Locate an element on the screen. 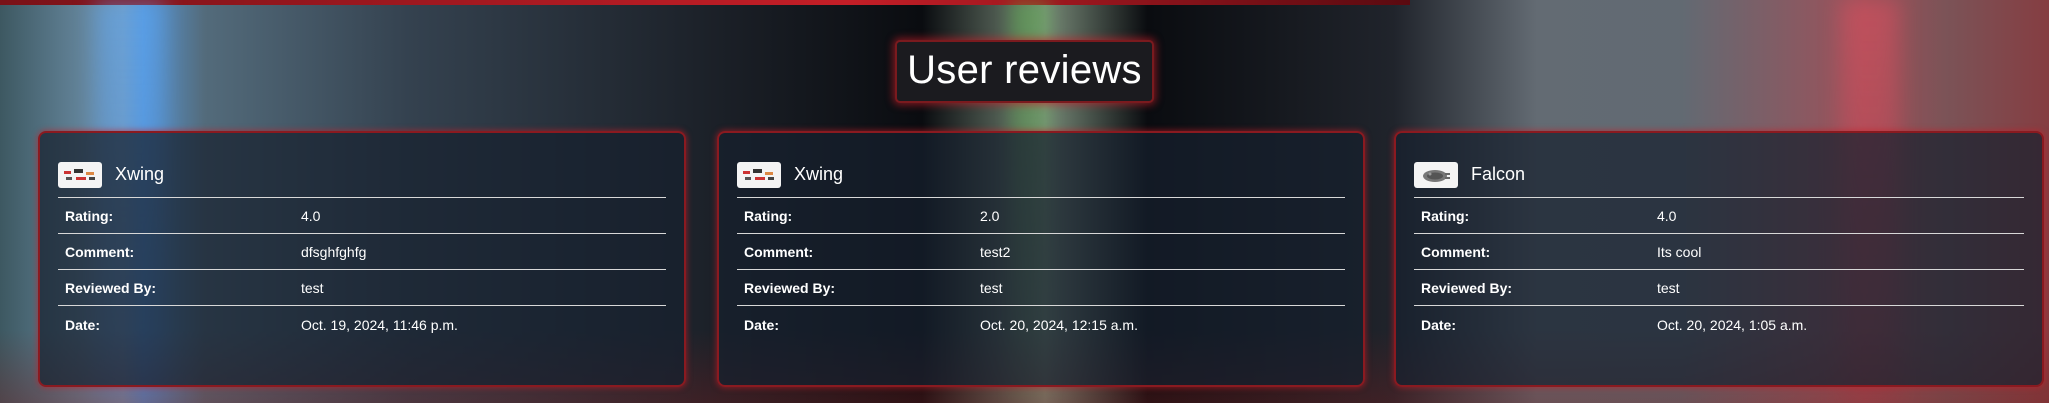 The image size is (2049, 403). comment-value: Its cool is located at coordinates (1679, 251).